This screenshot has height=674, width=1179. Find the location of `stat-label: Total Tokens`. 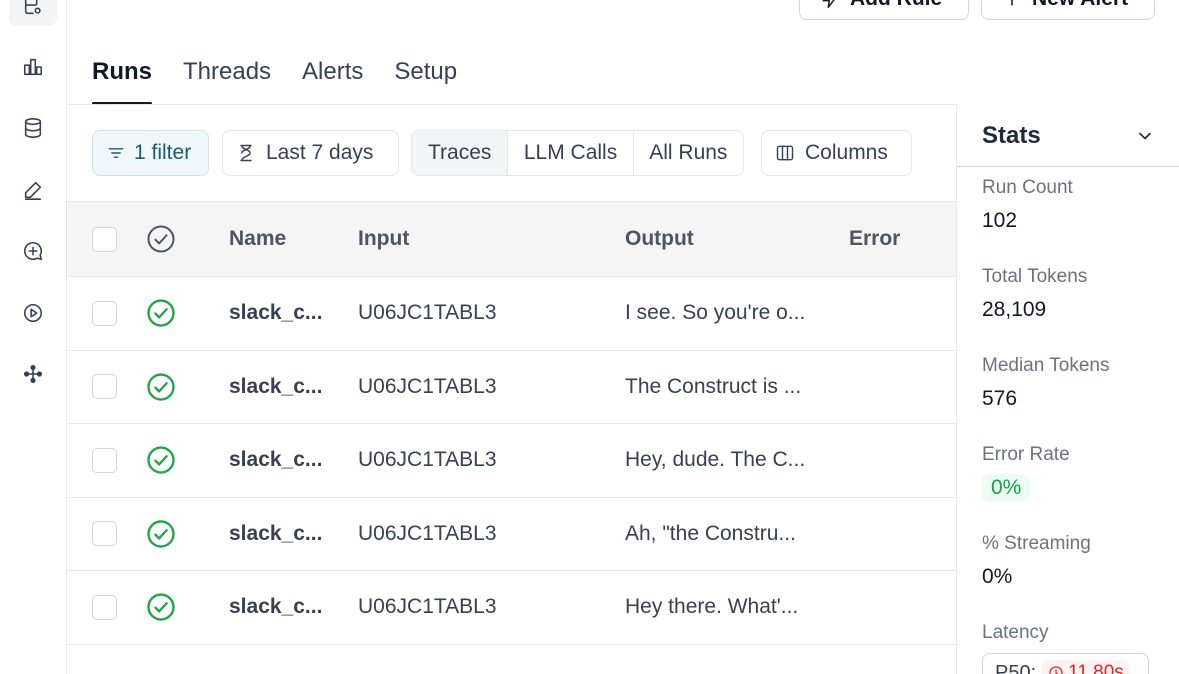

stat-label: Total Tokens is located at coordinates (1035, 276).